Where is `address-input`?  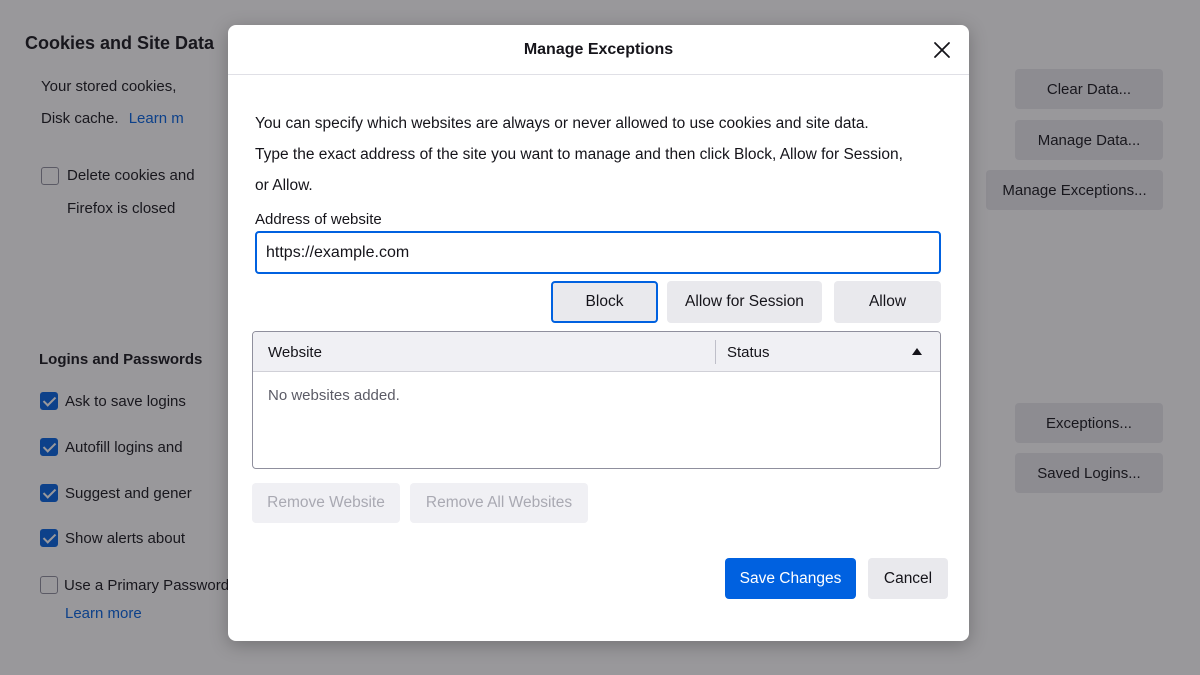 address-input is located at coordinates (598, 252).